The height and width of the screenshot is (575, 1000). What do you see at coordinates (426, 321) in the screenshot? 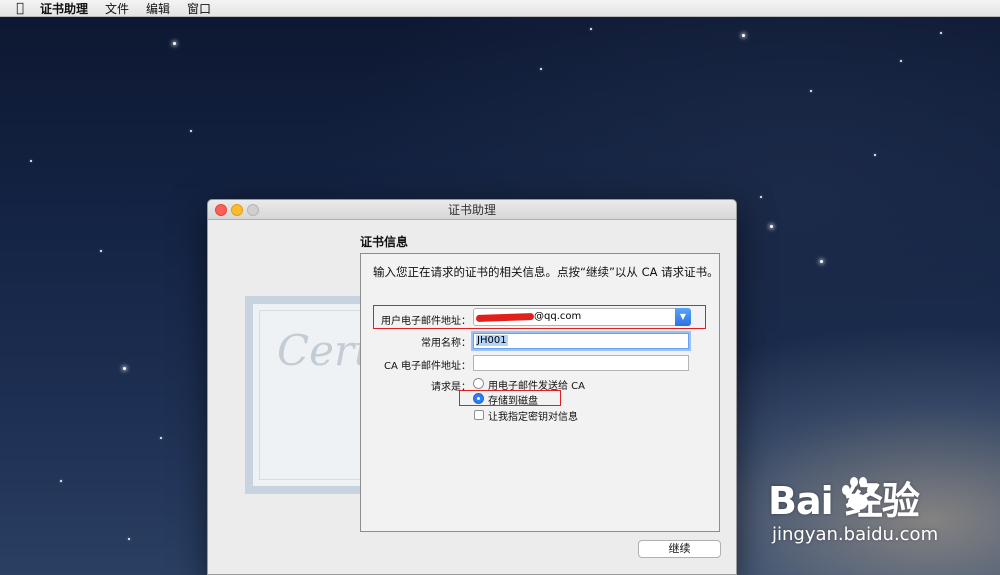
I see `email-label: 用户电子邮件地址：` at bounding box center [426, 321].